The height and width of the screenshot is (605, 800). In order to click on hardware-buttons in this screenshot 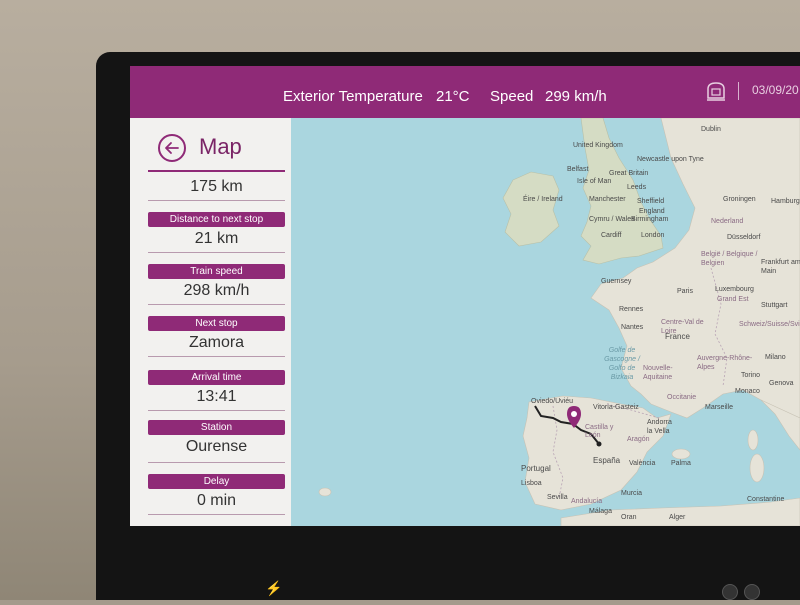, I will do `click(744, 594)`.